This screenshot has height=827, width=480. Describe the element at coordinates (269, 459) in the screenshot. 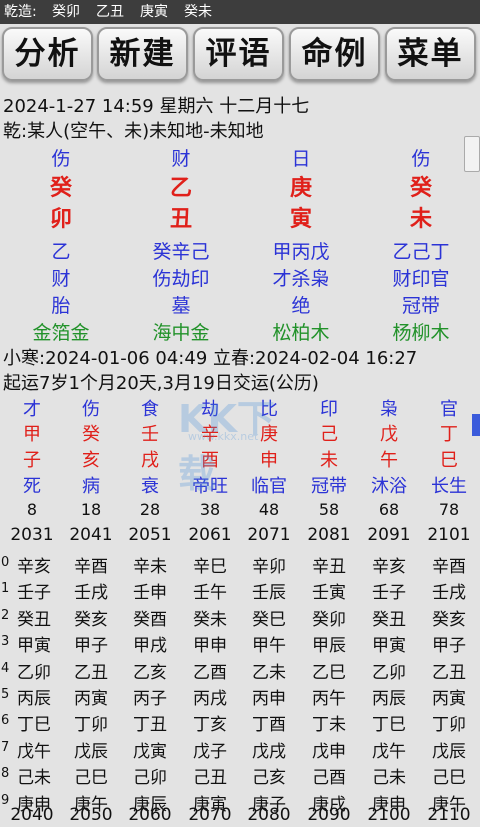

I see `dayun-zhi: 申` at that location.